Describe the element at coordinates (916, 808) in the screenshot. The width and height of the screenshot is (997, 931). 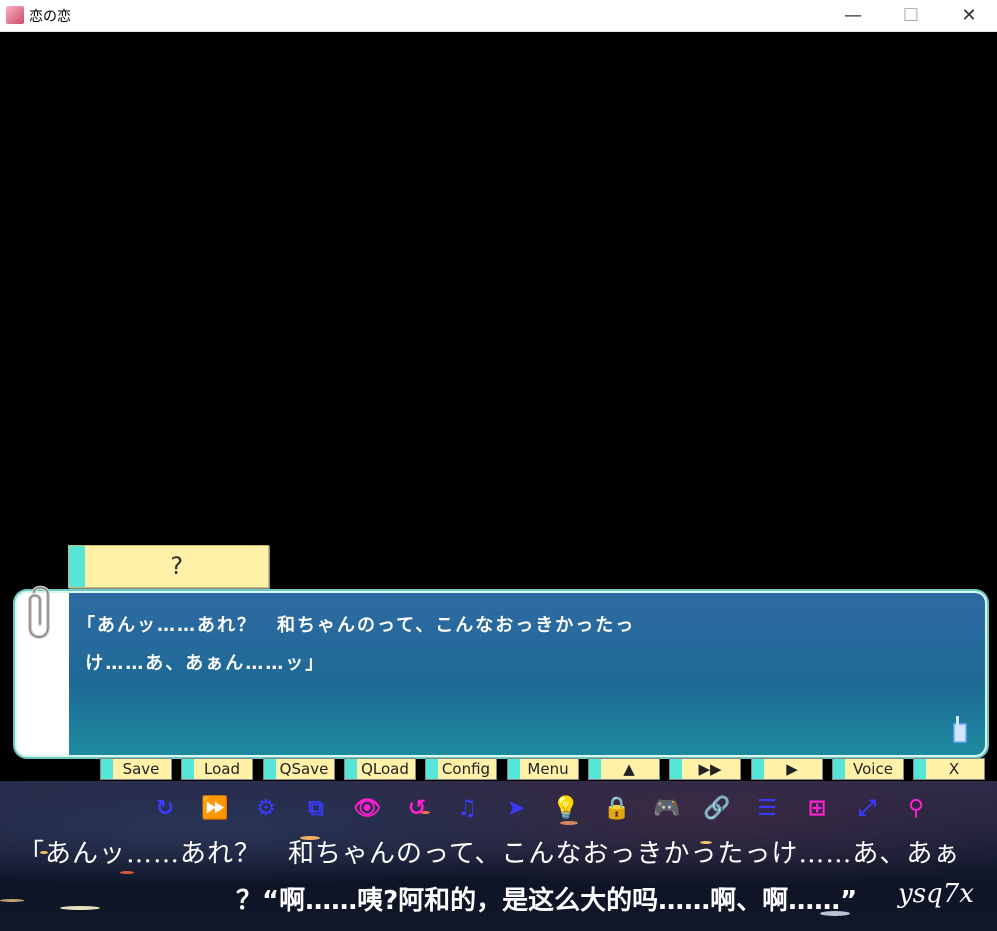
I see `pin-icon: ⚲` at that location.